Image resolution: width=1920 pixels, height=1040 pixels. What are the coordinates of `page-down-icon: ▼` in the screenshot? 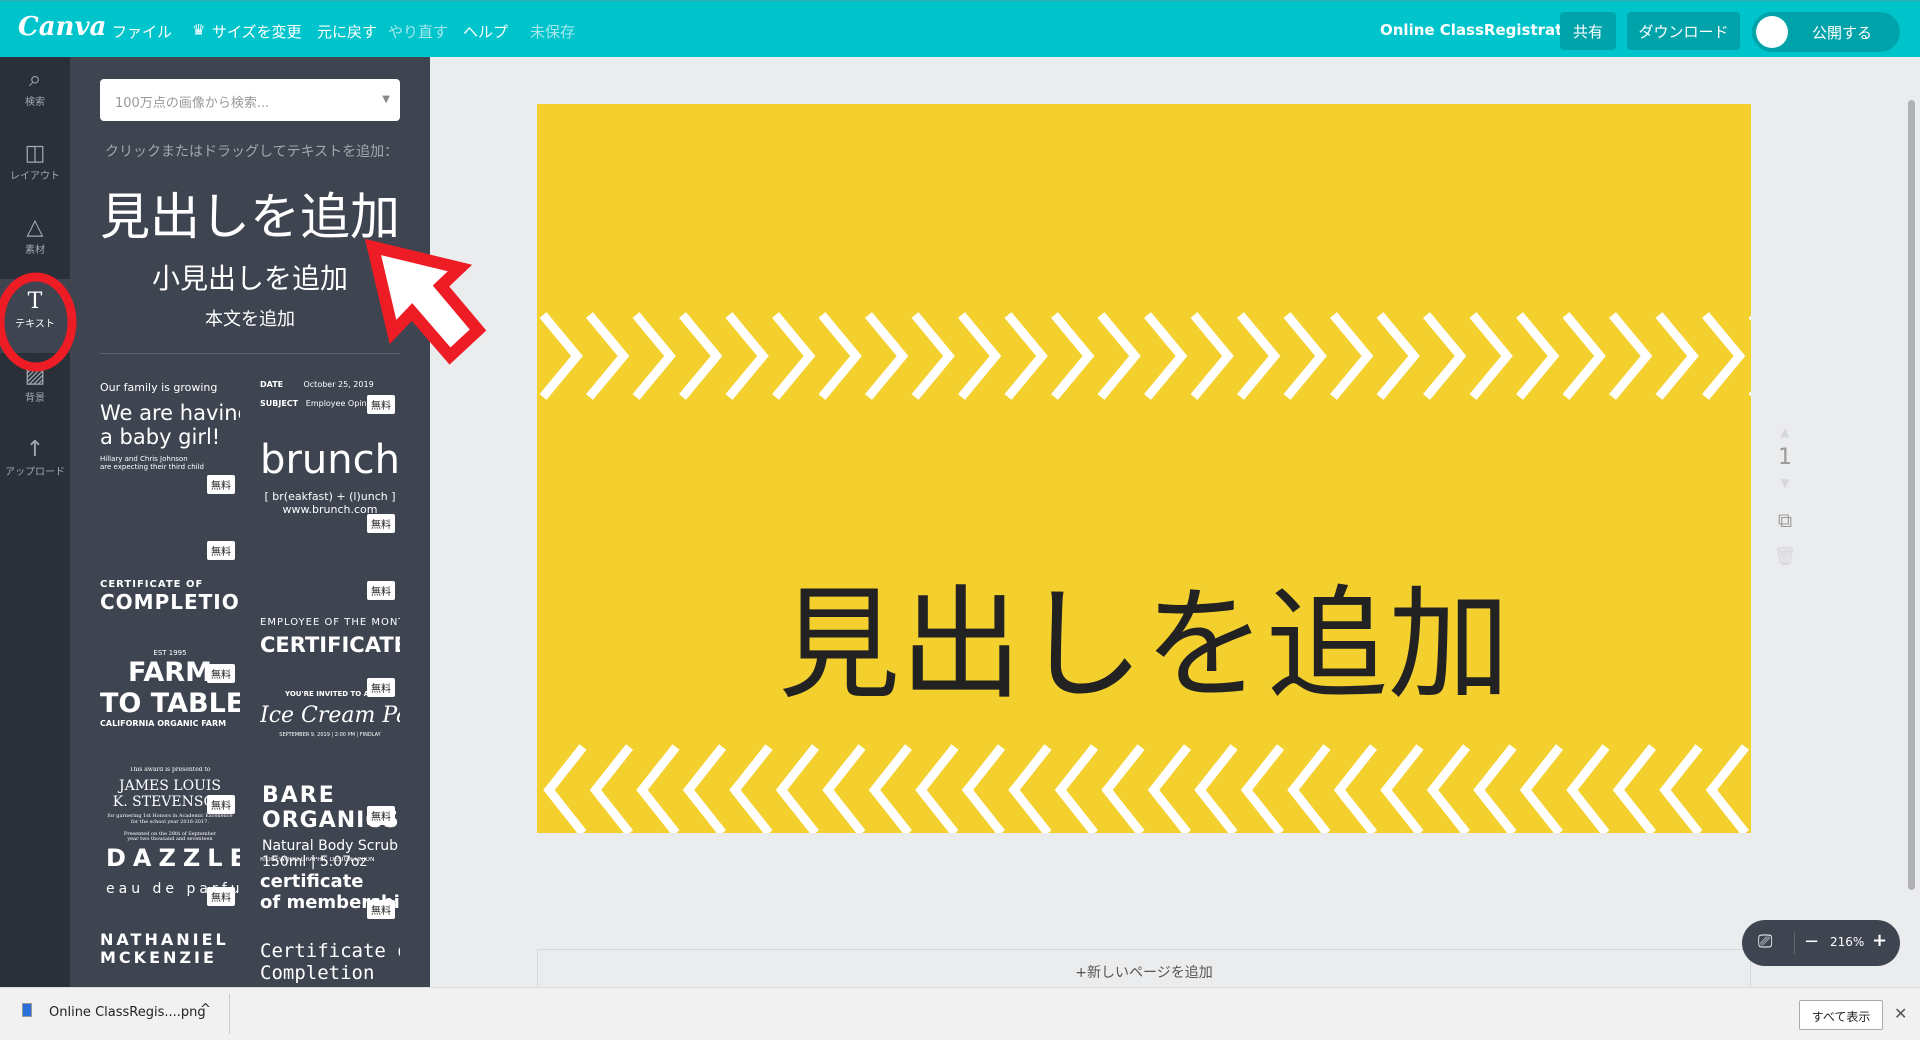 It's located at (1785, 483).